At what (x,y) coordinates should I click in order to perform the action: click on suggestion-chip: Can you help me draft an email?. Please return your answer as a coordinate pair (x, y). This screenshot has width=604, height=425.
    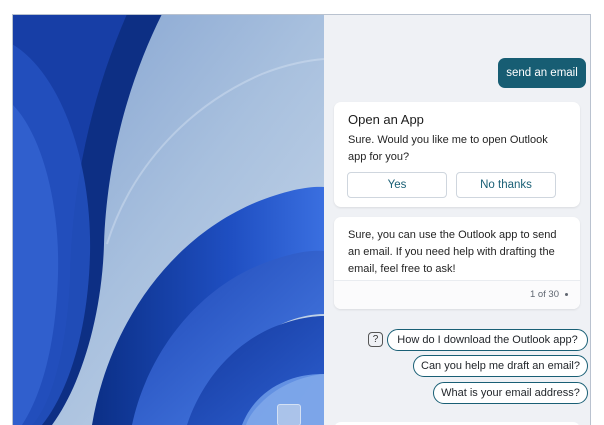
    Looking at the image, I should click on (500, 366).